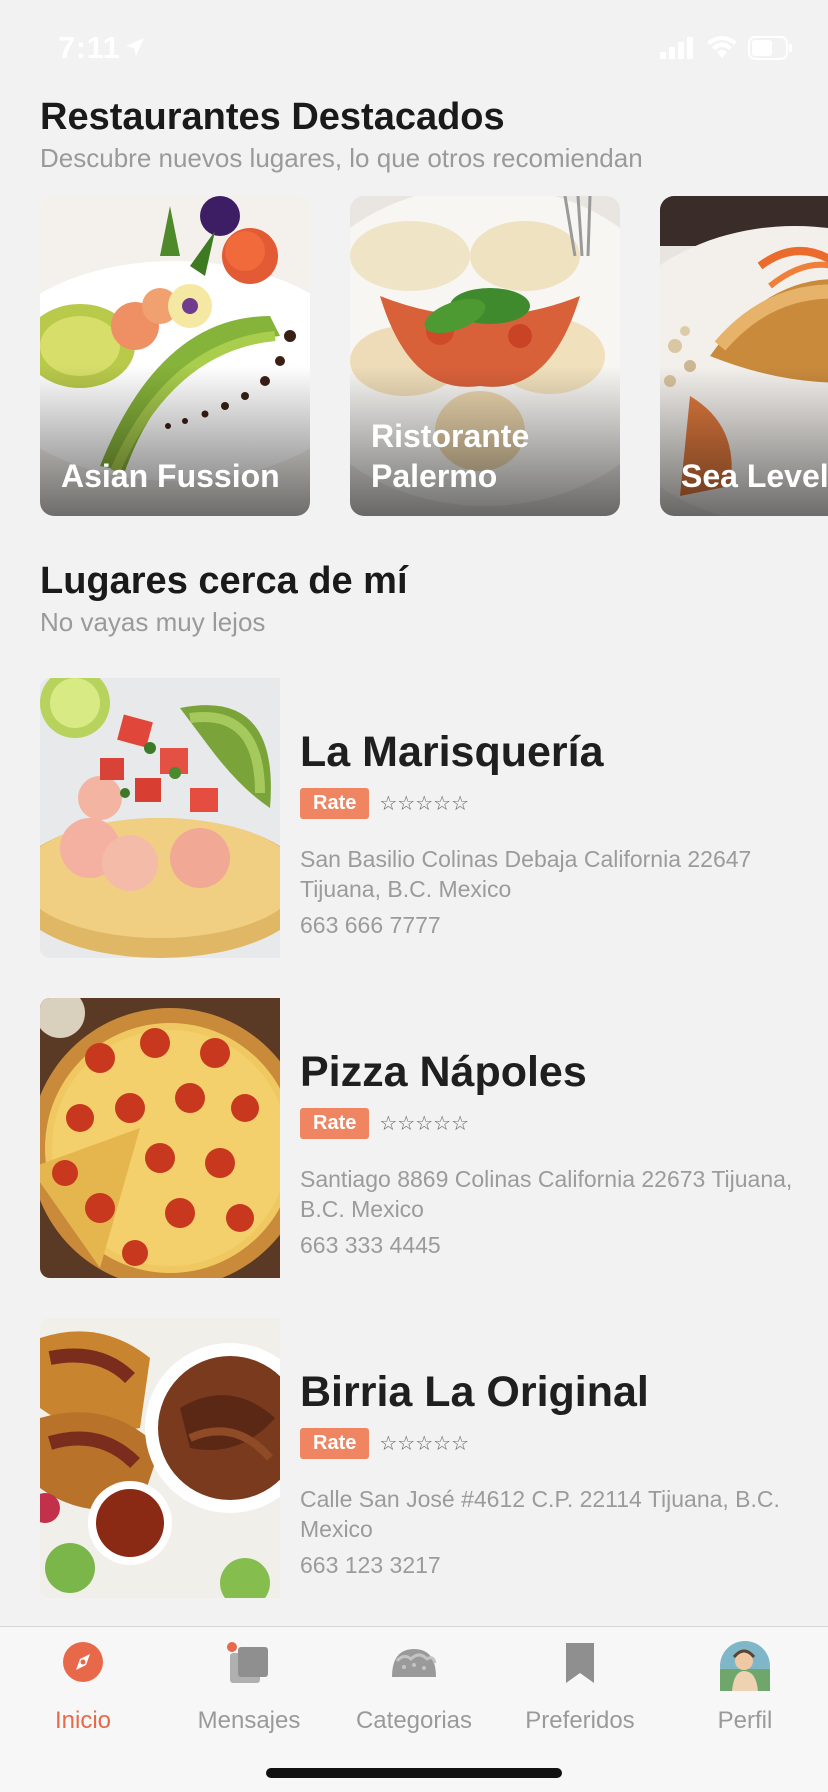  What do you see at coordinates (224, 581) in the screenshot?
I see `nearby-title: Lugares cerca de mí` at bounding box center [224, 581].